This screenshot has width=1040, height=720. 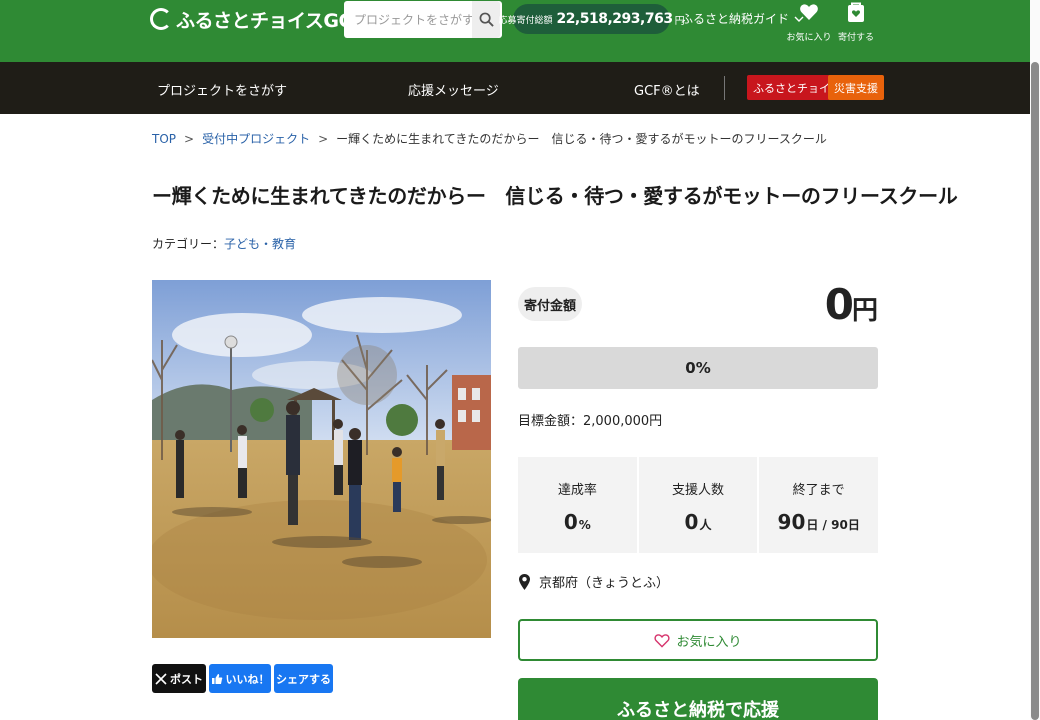 I want to click on favorites-label: お気に入り, so click(x=809, y=38).